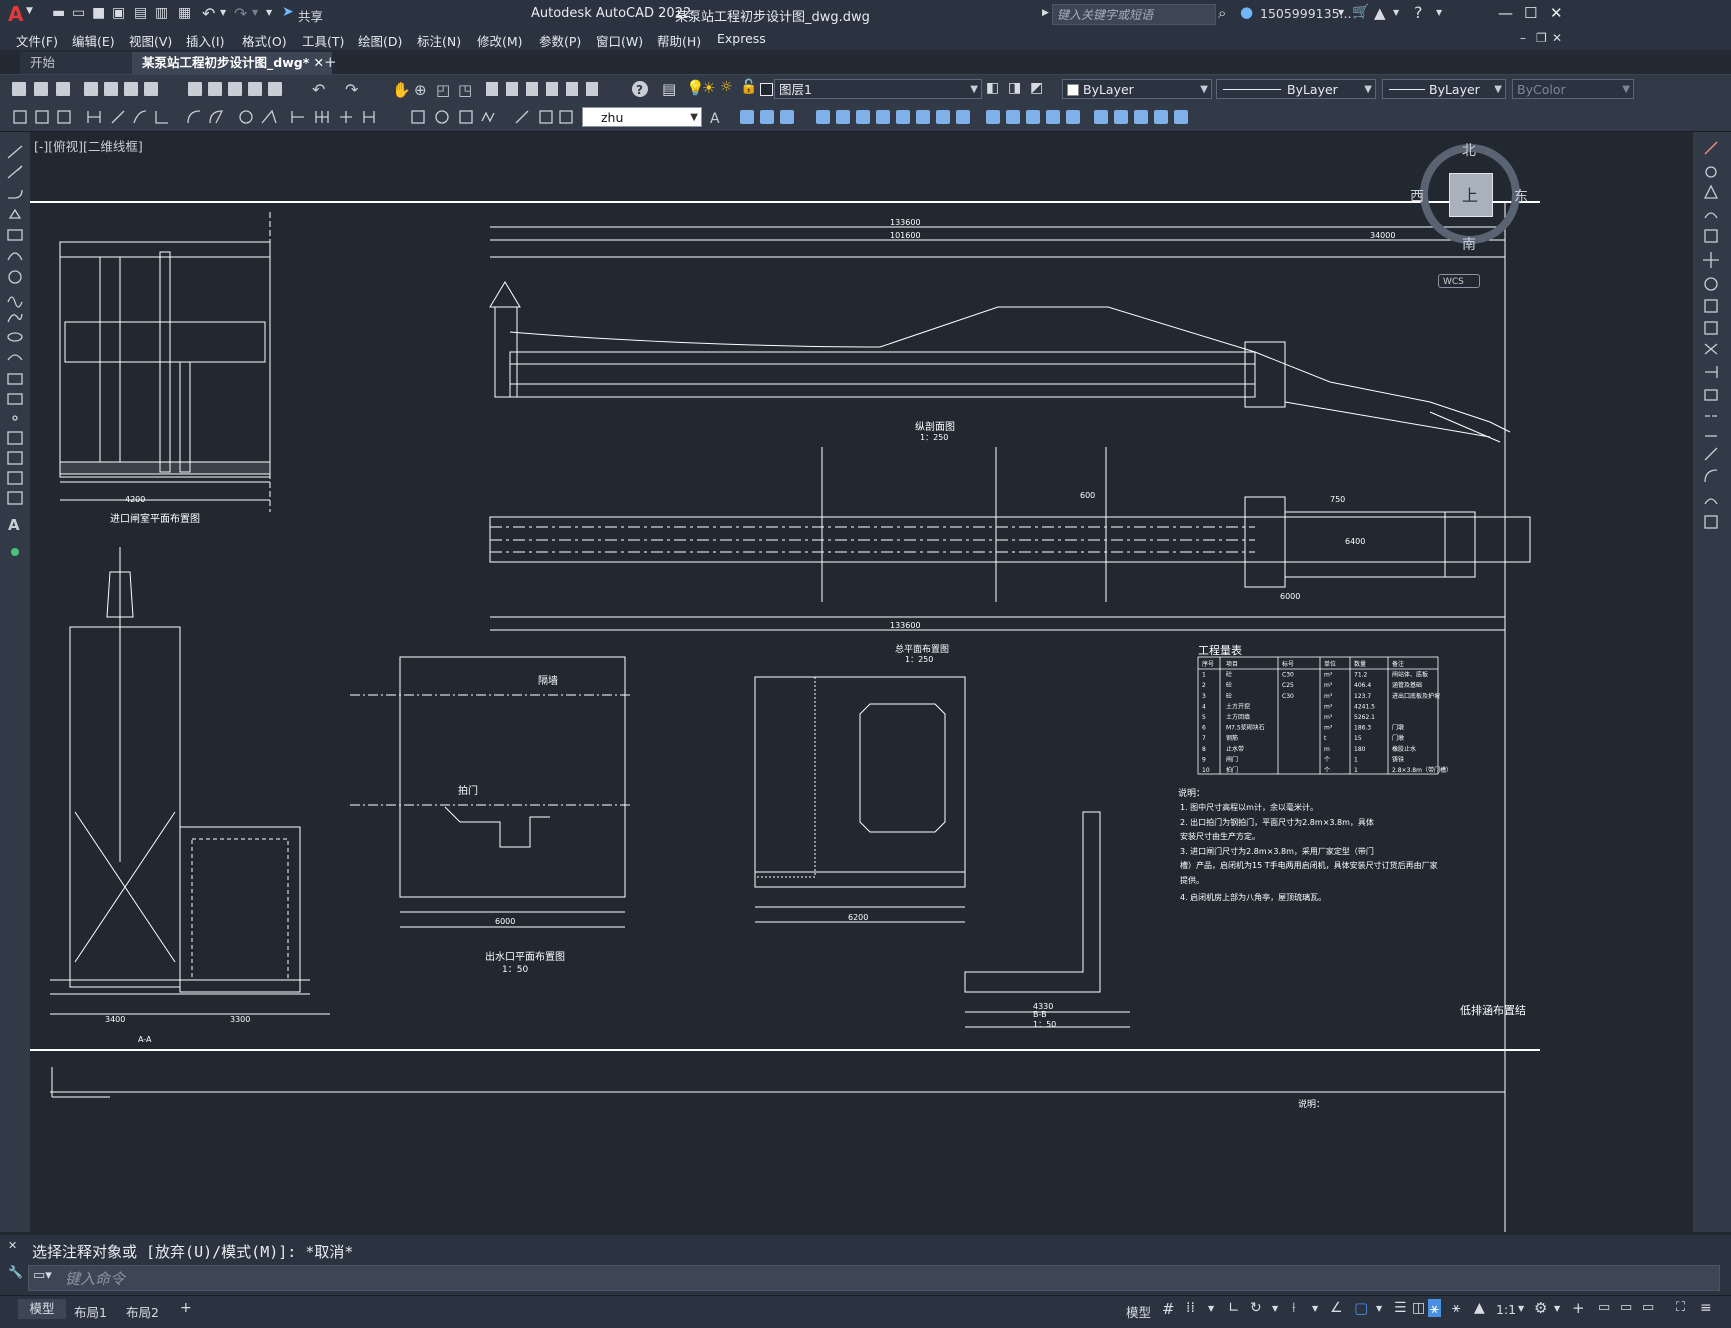 This screenshot has width=1731, height=1328. I want to click on customize-icon: ▼, so click(269, 12).